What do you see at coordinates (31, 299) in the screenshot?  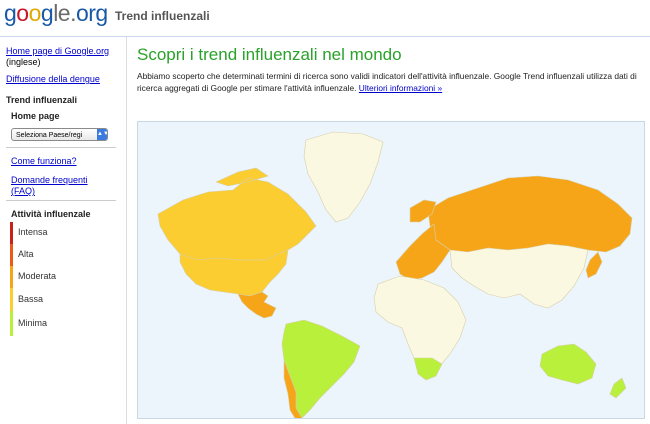 I see `legend-label-bassa: Bassa` at bounding box center [31, 299].